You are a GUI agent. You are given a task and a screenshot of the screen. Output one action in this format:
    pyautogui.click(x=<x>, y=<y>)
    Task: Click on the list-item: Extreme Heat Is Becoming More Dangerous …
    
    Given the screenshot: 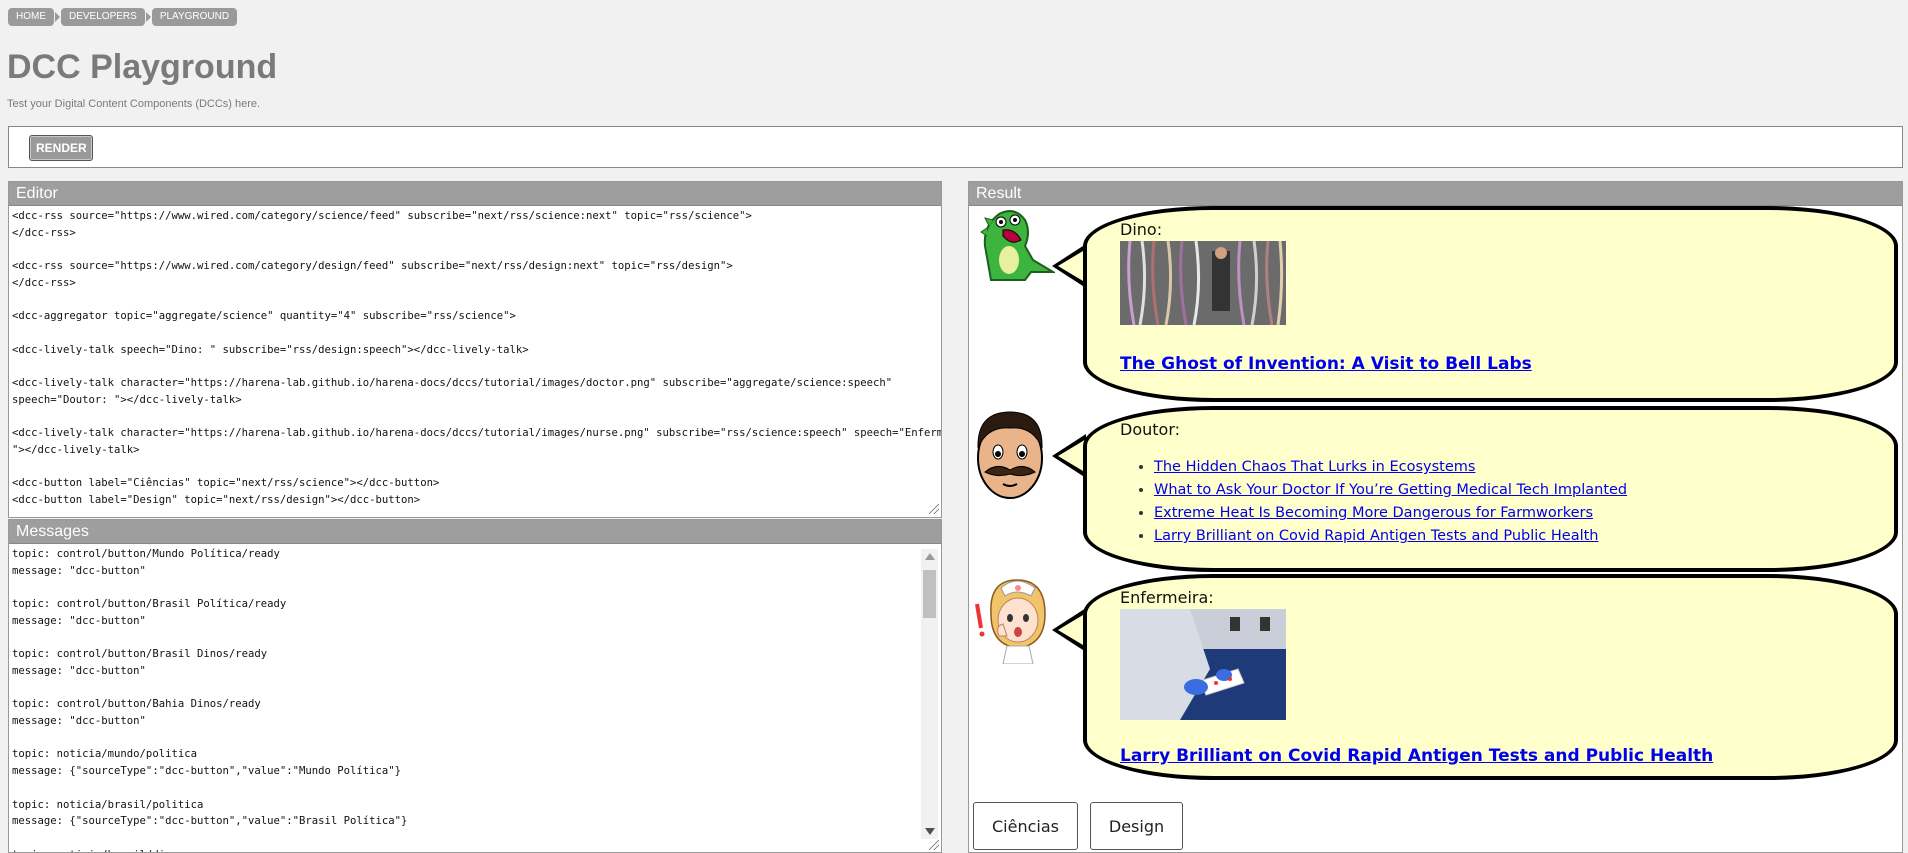 What is the action you would take?
    pyautogui.click(x=1390, y=513)
    